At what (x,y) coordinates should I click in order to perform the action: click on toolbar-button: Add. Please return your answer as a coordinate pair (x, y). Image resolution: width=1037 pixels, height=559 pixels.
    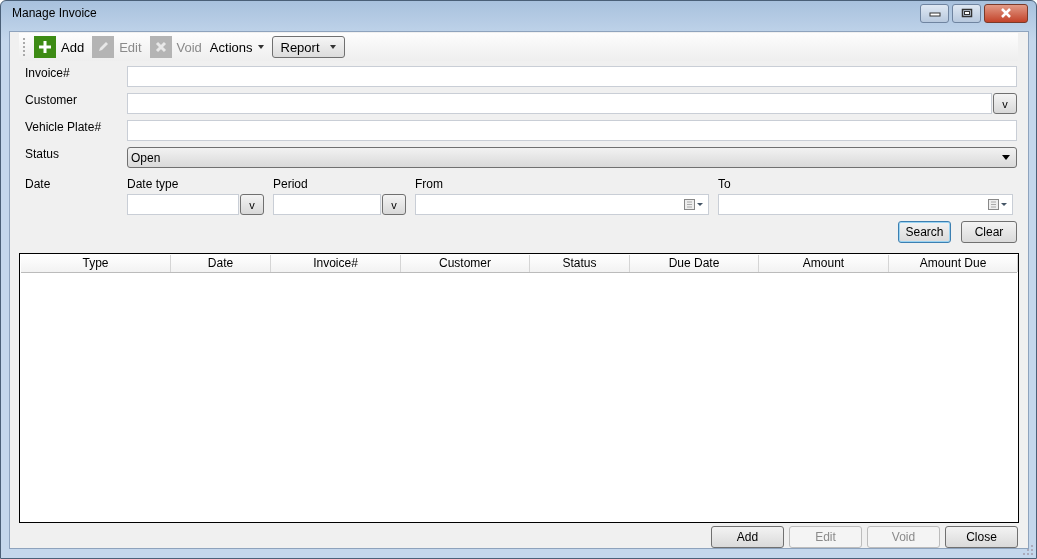
    Looking at the image, I should click on (59, 47).